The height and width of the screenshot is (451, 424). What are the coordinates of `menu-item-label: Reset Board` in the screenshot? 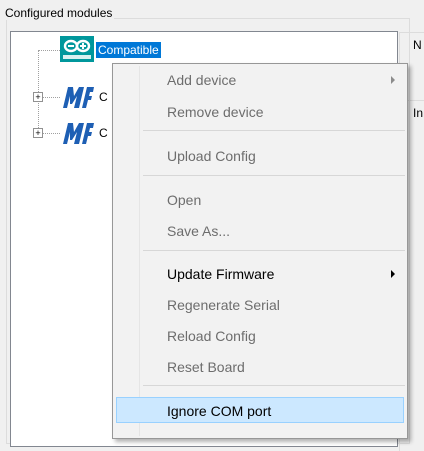 It's located at (206, 367).